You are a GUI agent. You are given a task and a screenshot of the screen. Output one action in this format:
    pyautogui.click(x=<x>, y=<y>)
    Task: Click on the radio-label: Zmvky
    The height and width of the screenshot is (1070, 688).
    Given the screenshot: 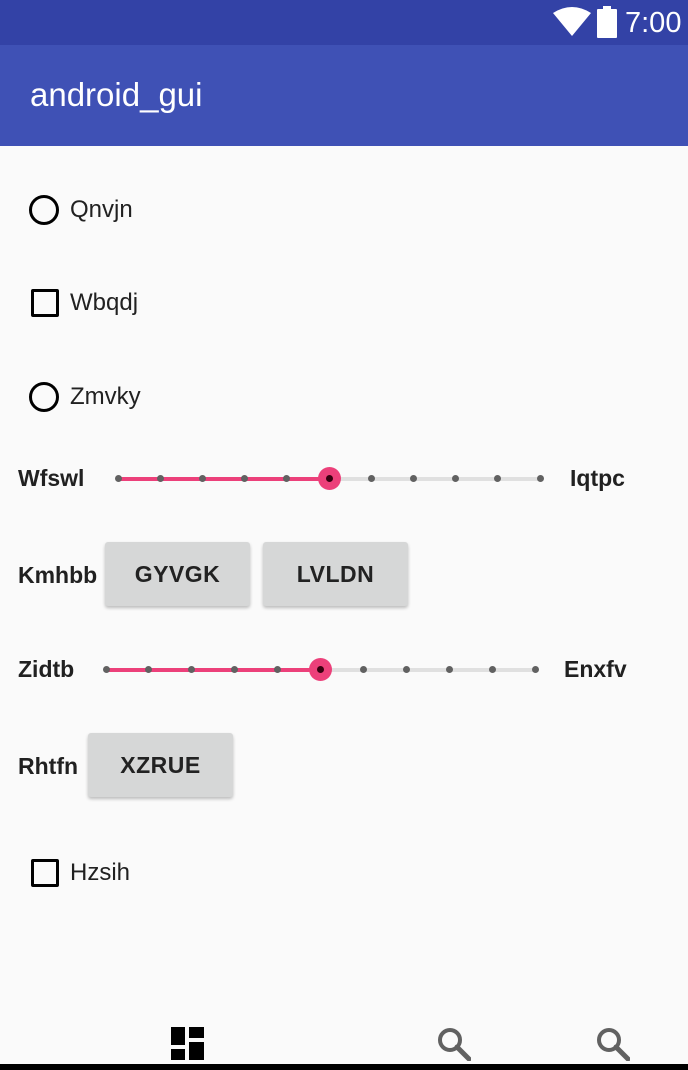 What is the action you would take?
    pyautogui.click(x=105, y=396)
    